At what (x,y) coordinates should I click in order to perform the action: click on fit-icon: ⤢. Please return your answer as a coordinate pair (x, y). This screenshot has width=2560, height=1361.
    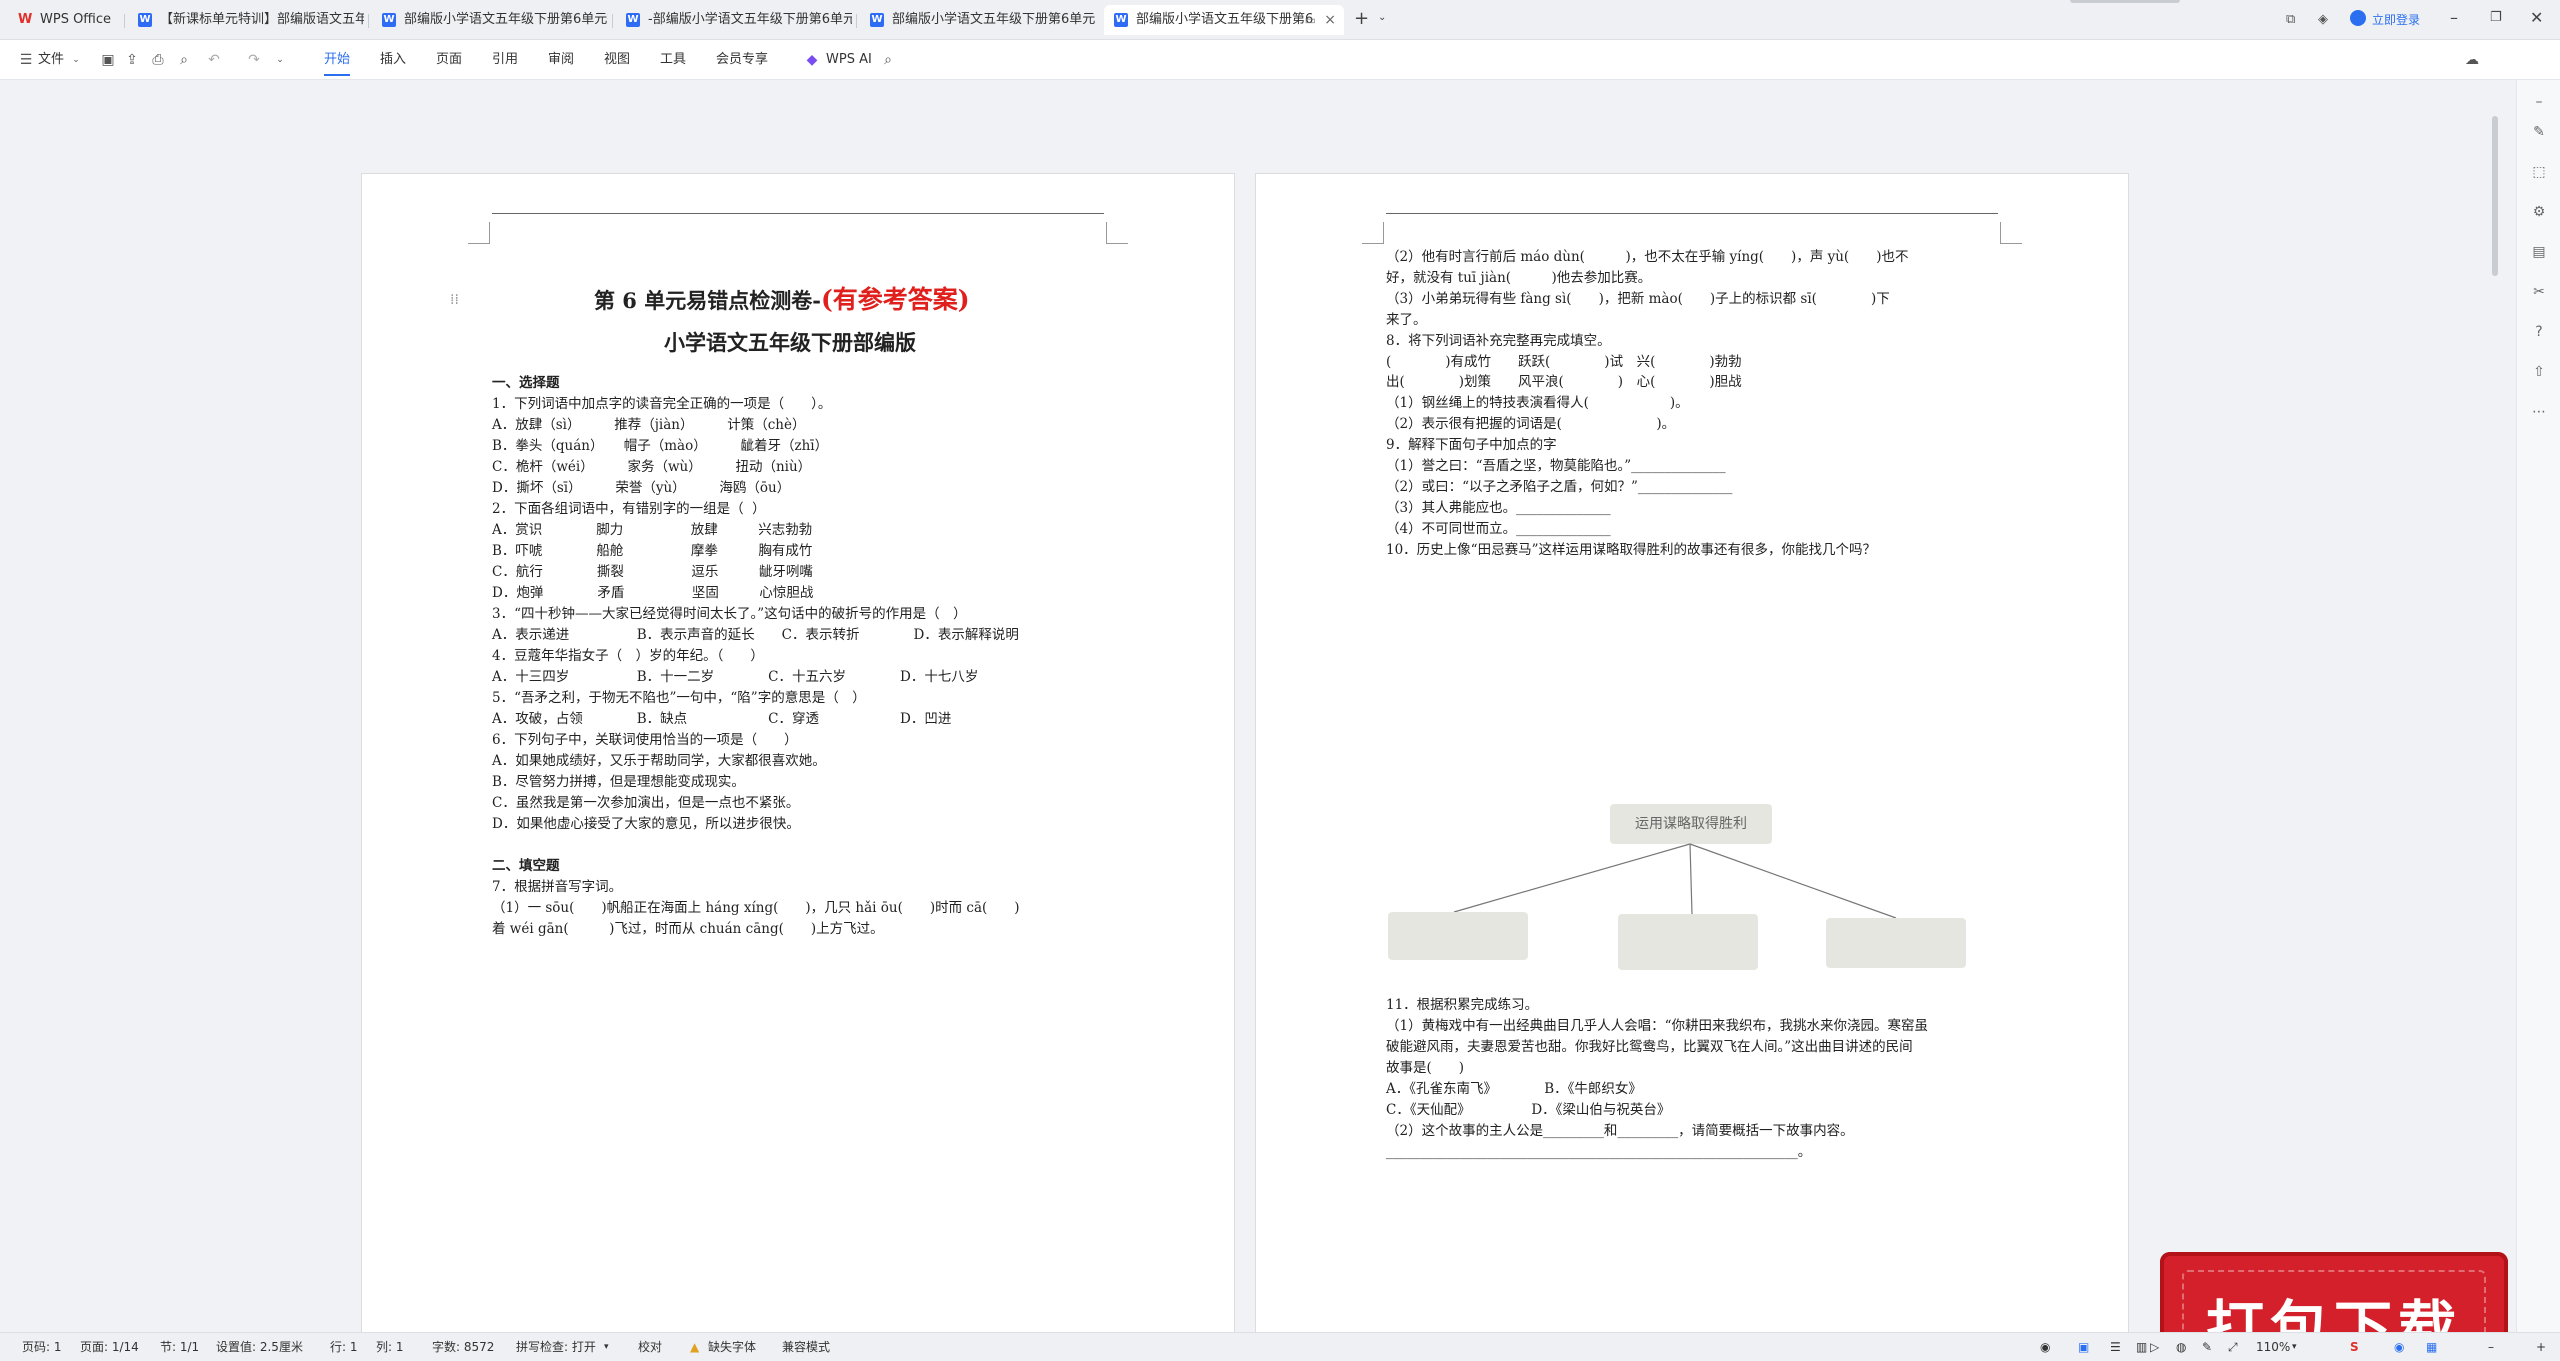
    Looking at the image, I should click on (2233, 1347).